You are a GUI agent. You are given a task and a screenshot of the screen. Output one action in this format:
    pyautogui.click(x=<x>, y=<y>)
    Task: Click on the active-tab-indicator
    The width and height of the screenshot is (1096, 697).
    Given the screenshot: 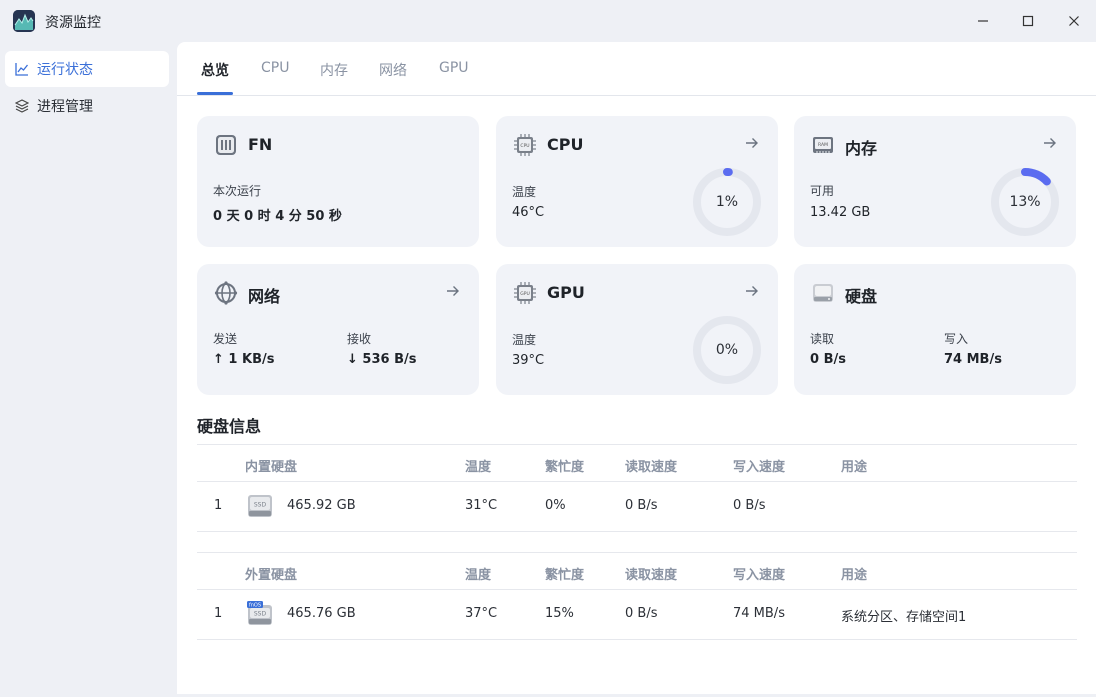 What is the action you would take?
    pyautogui.click(x=215, y=93)
    